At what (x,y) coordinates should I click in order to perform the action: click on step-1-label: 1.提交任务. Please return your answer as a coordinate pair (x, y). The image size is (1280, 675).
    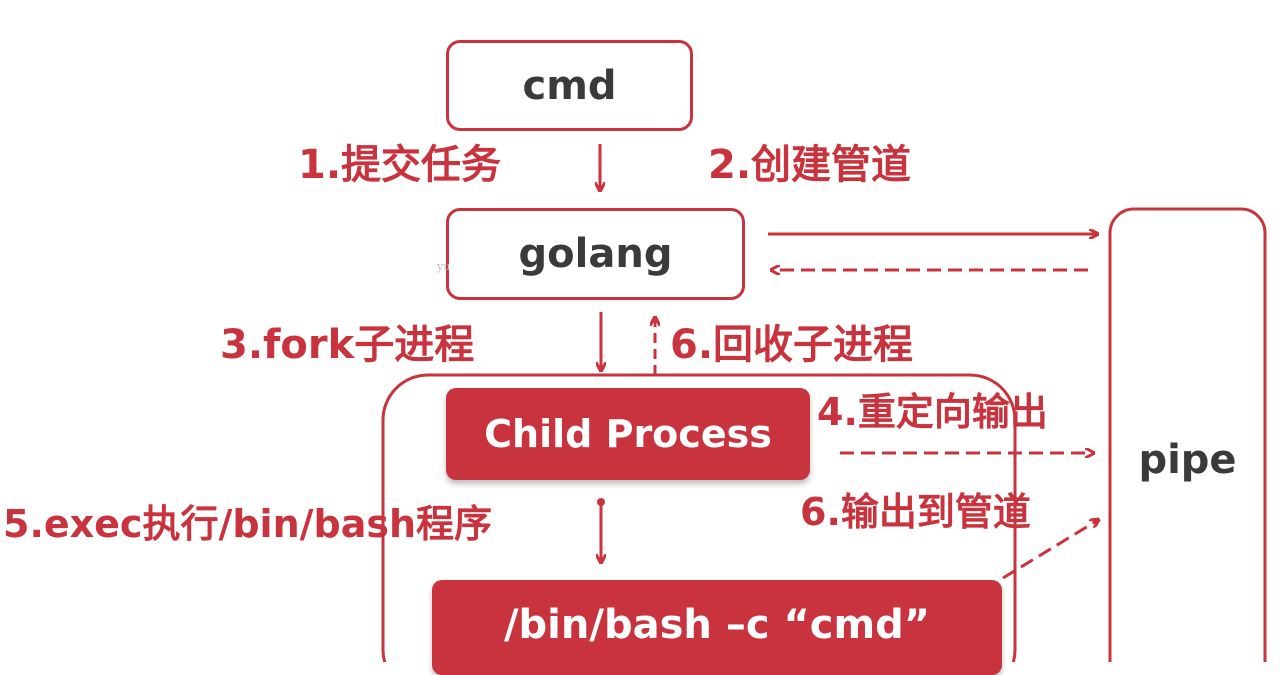
    Looking at the image, I should click on (400, 165).